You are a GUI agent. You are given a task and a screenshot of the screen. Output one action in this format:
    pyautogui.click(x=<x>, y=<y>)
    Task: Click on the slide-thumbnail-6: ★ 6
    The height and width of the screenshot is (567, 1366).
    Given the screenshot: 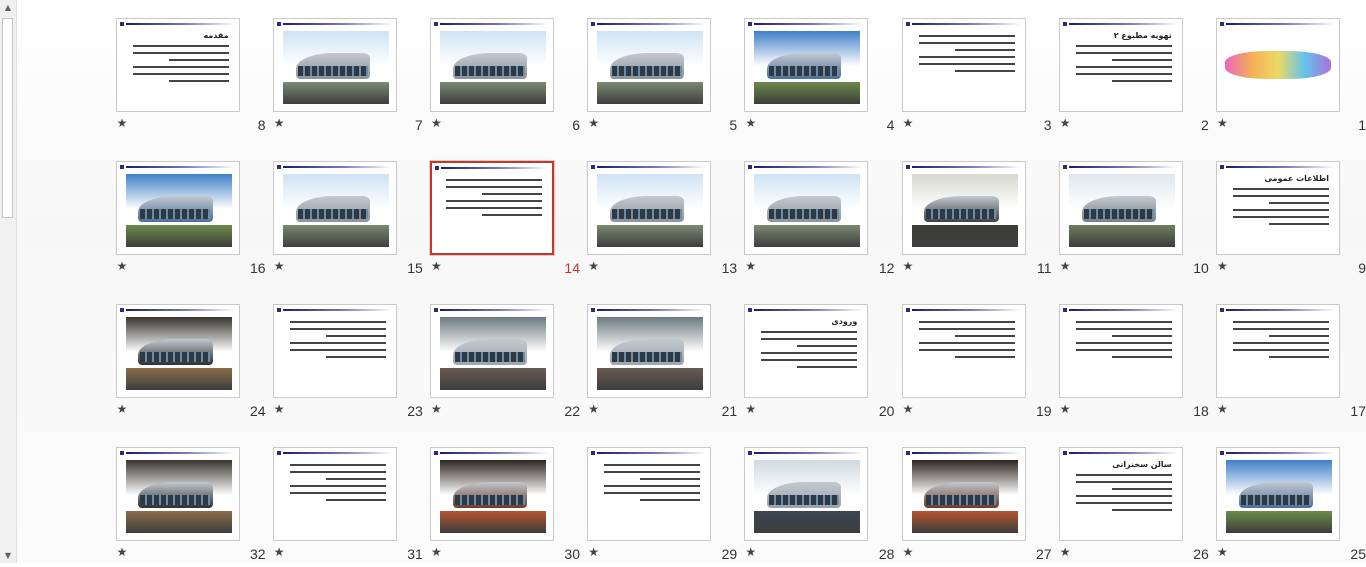 What is the action you would take?
    pyautogui.click(x=510, y=78)
    